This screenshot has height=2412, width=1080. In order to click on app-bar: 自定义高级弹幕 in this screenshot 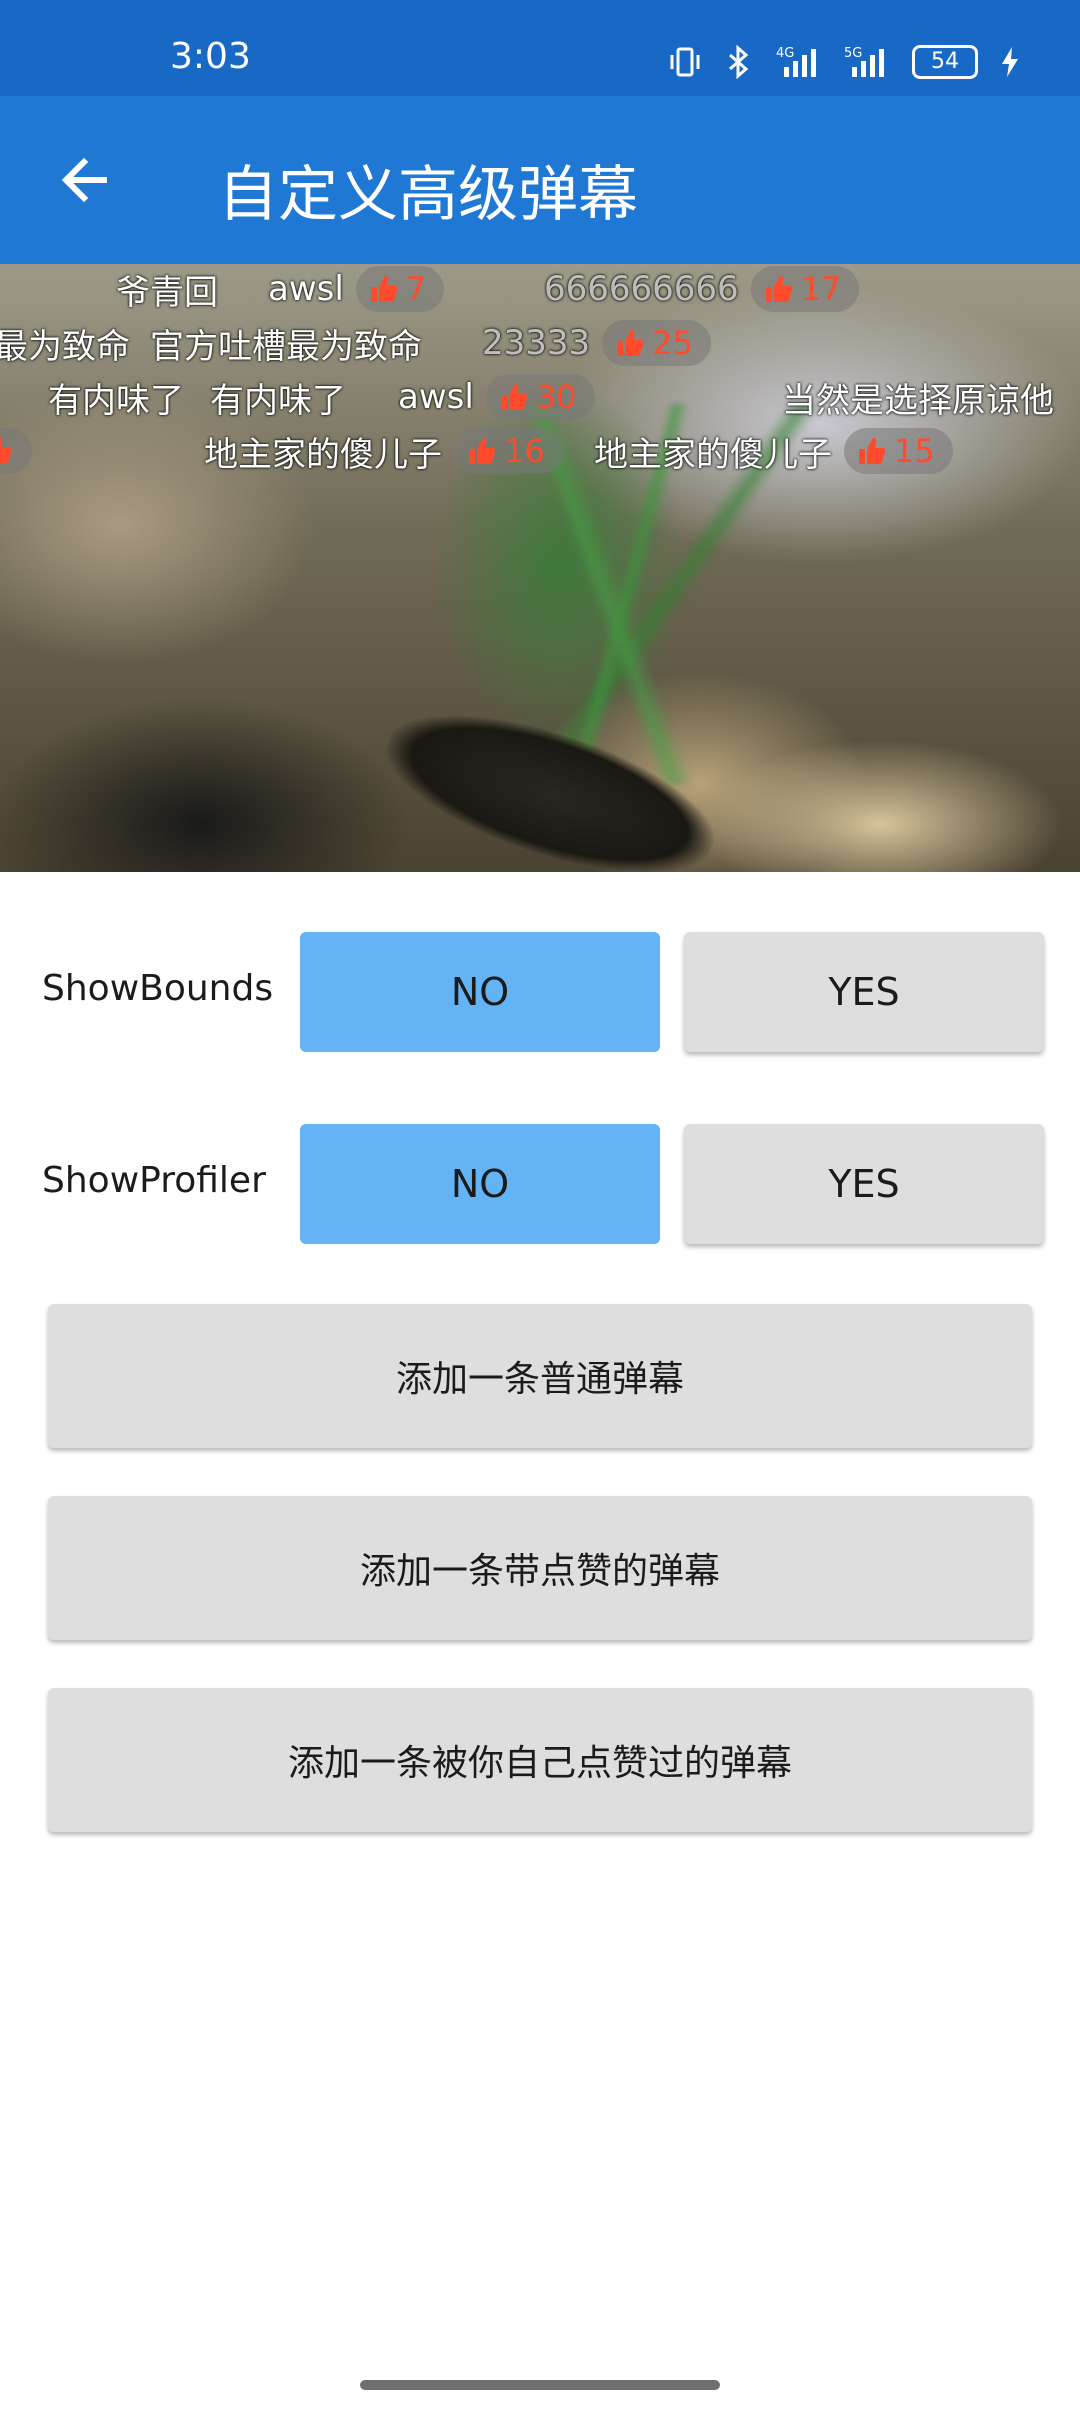, I will do `click(540, 180)`.